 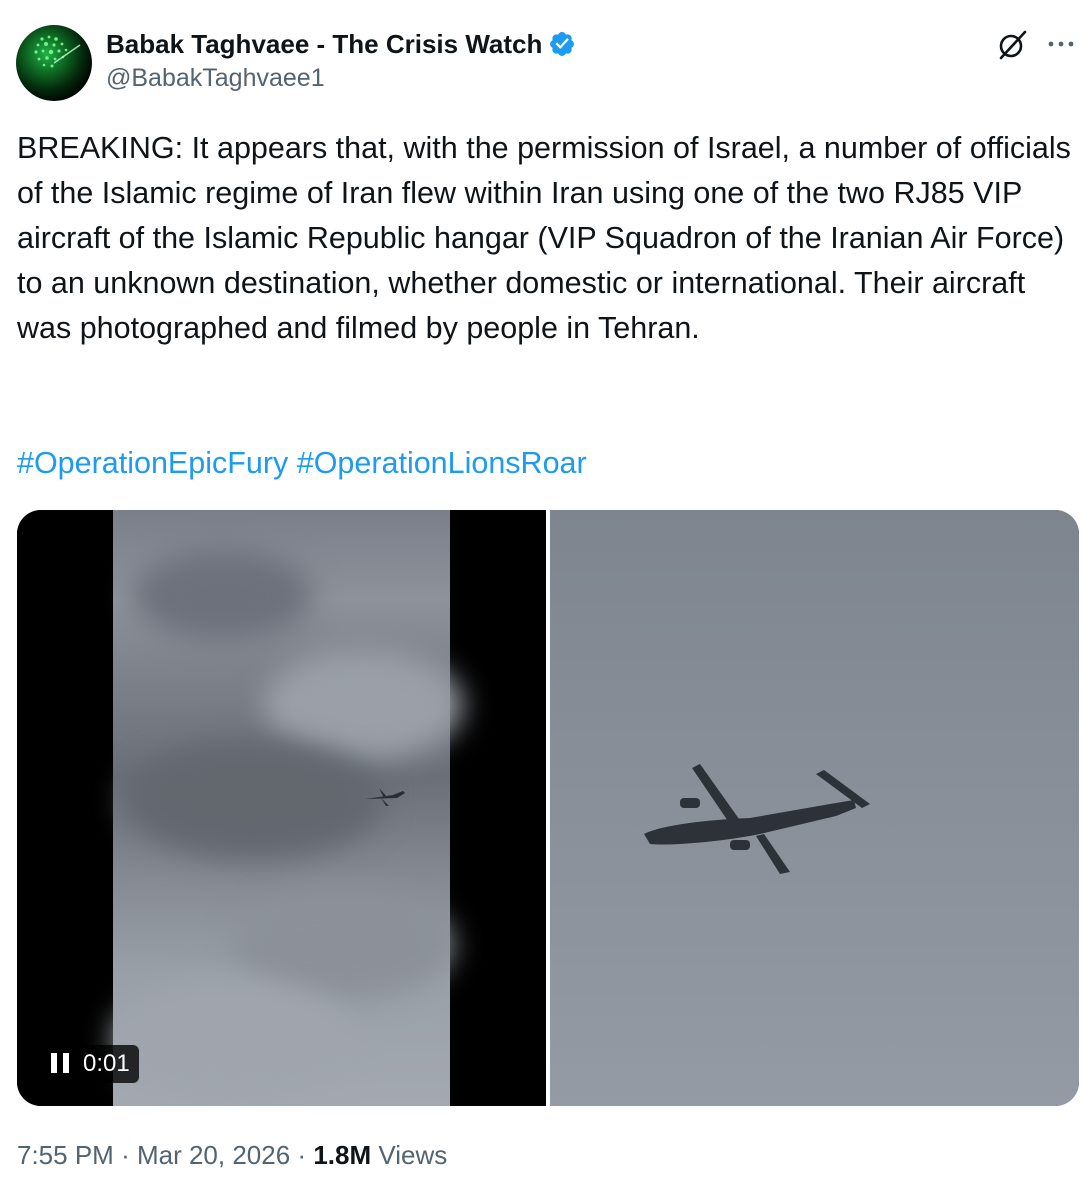 I want to click on hashtag-link: #OperationEpicFury, so click(x=152, y=463).